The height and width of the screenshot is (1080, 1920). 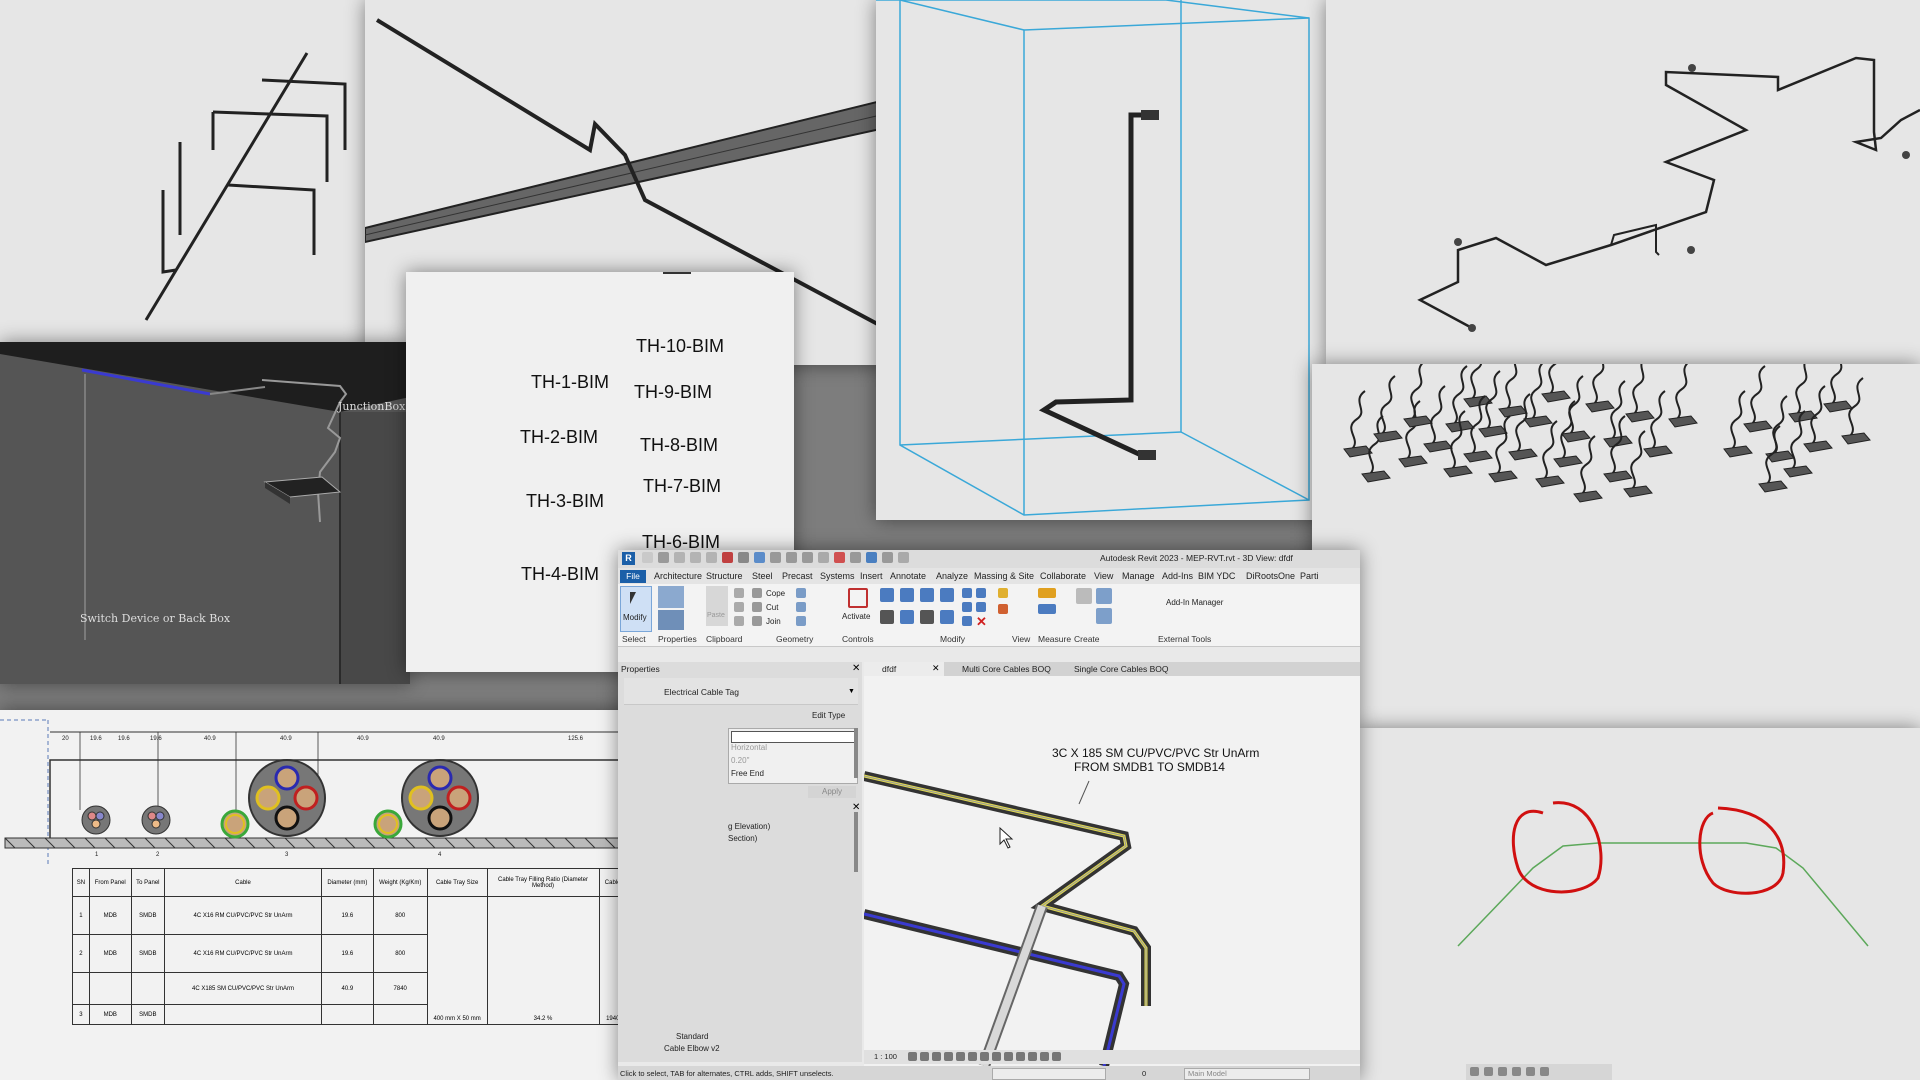 What do you see at coordinates (904, 669) in the screenshot?
I see `tab-dfdf: dfdf ✕` at bounding box center [904, 669].